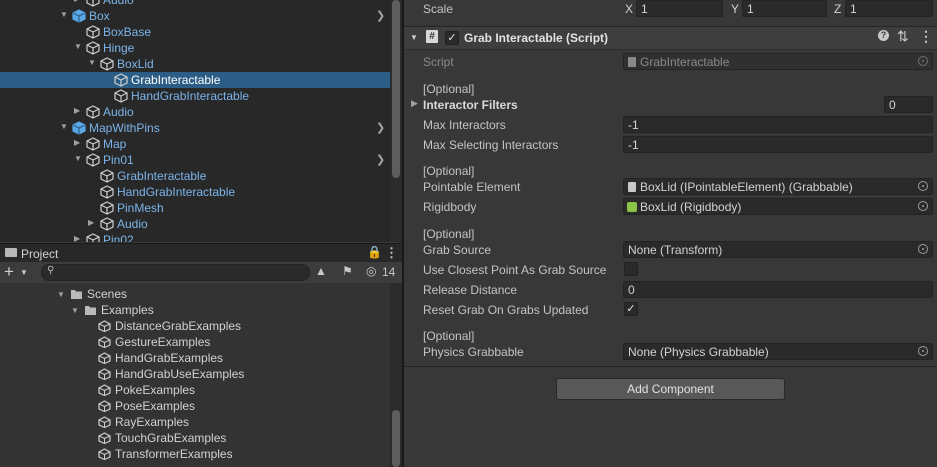 This screenshot has height=467, width=937. I want to click on project-scene-row: PoseExamples, so click(195, 406).